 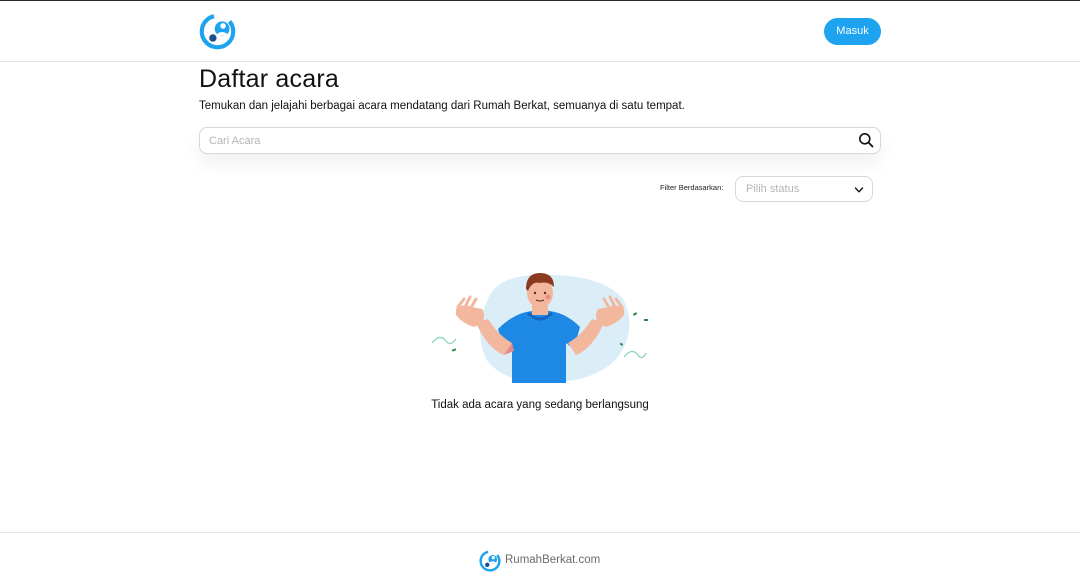 What do you see at coordinates (269, 79) in the screenshot?
I see `page-title: Daftar acara` at bounding box center [269, 79].